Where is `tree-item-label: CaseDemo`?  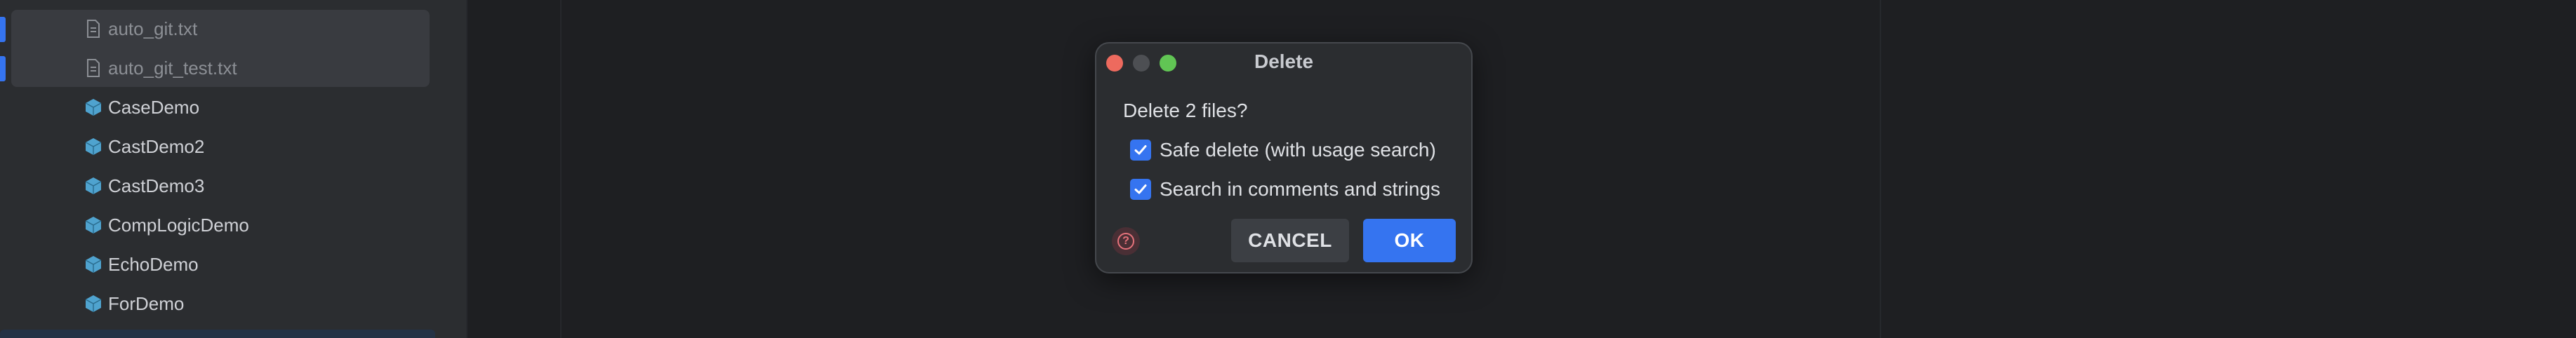 tree-item-label: CaseDemo is located at coordinates (154, 107).